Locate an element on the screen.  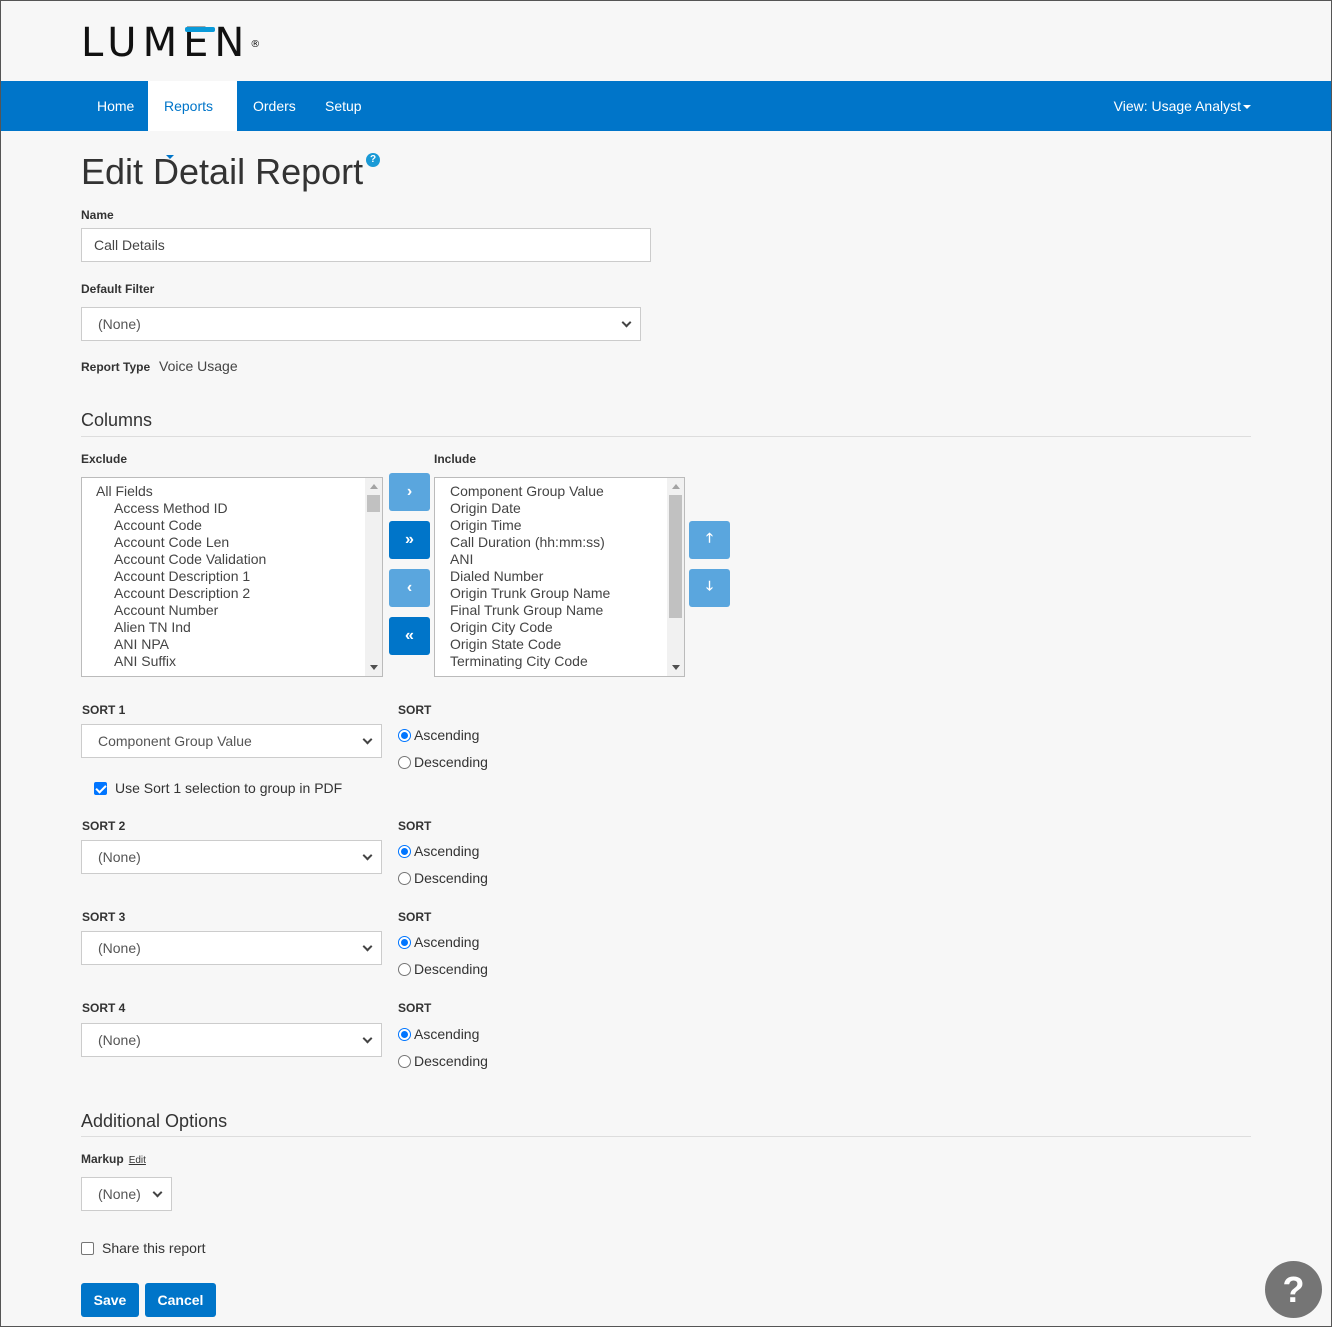
move-up-button: 🡑 is located at coordinates (709, 540).